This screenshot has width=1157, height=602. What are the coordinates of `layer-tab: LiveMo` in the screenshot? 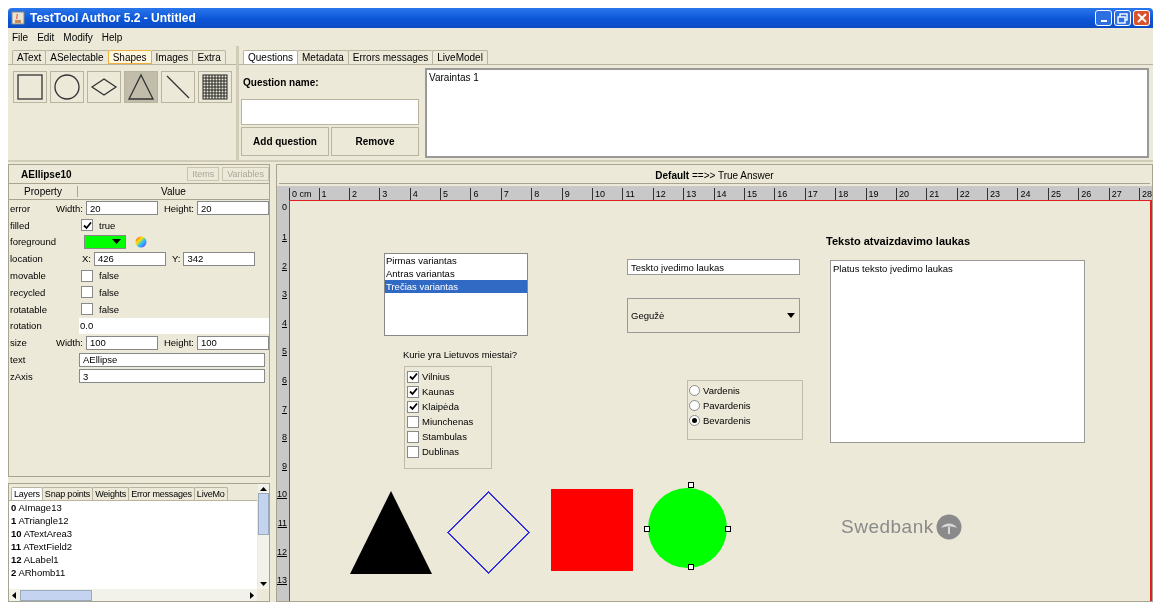 It's located at (210, 493).